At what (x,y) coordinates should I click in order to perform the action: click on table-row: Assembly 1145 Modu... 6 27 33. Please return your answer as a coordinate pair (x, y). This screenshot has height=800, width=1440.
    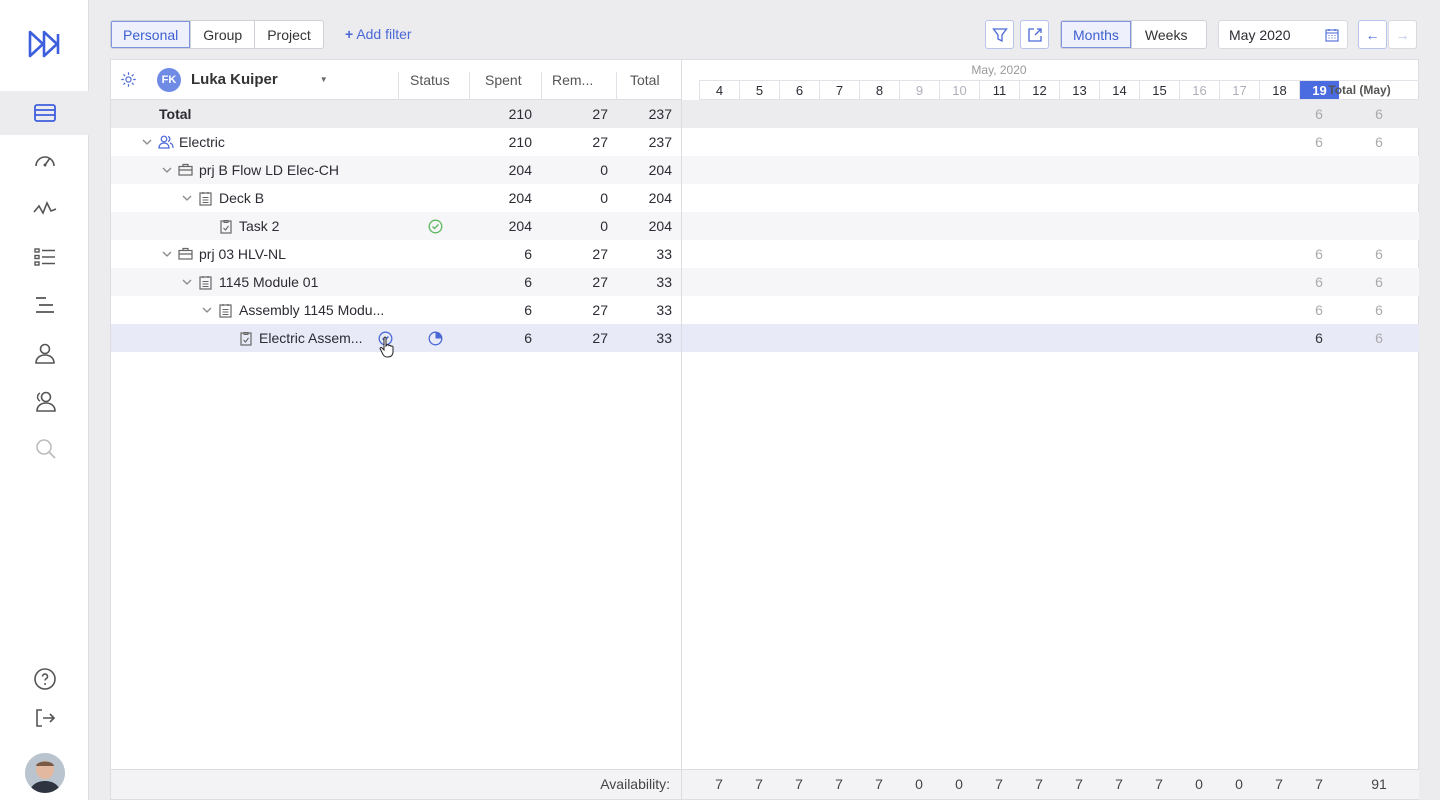
    Looking at the image, I should click on (396, 310).